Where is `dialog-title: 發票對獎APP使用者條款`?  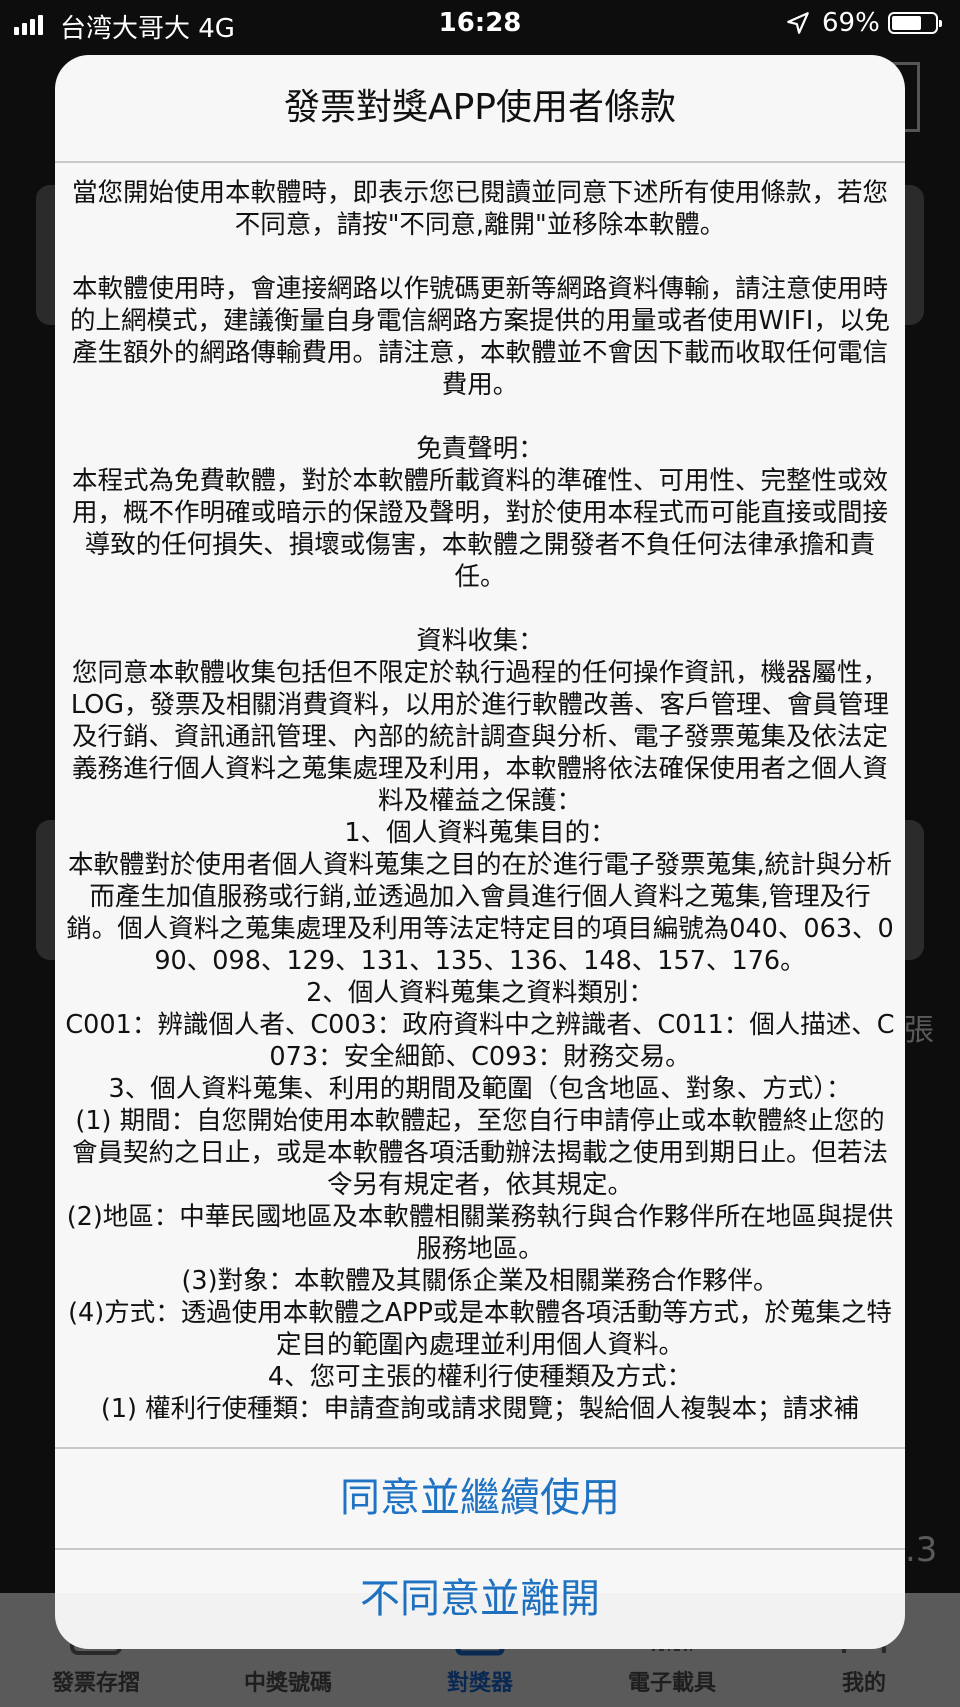 dialog-title: 發票對獎APP使用者條款 is located at coordinates (480, 107).